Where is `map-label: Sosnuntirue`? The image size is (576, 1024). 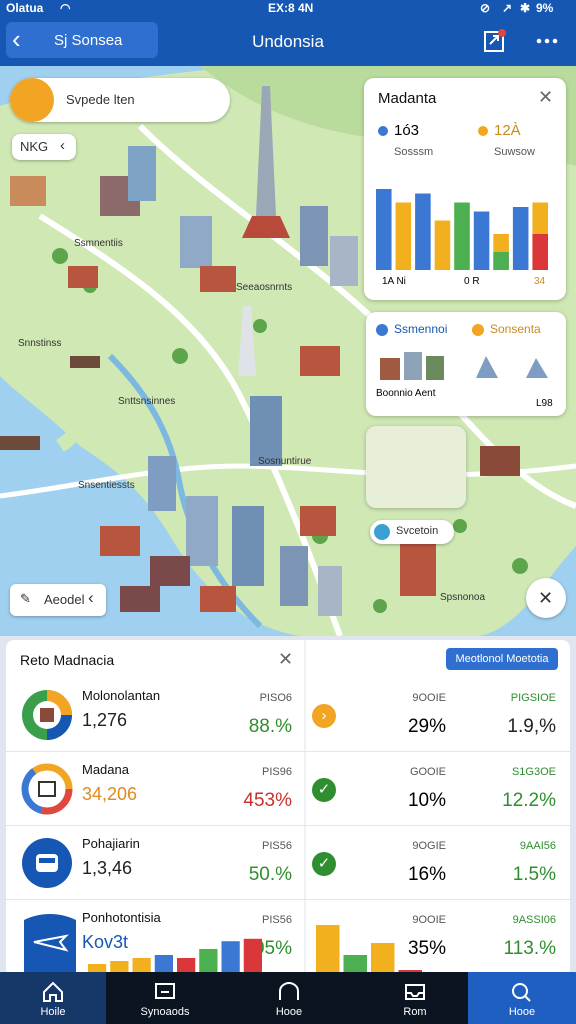
map-label: Sosnuntirue is located at coordinates (285, 461).